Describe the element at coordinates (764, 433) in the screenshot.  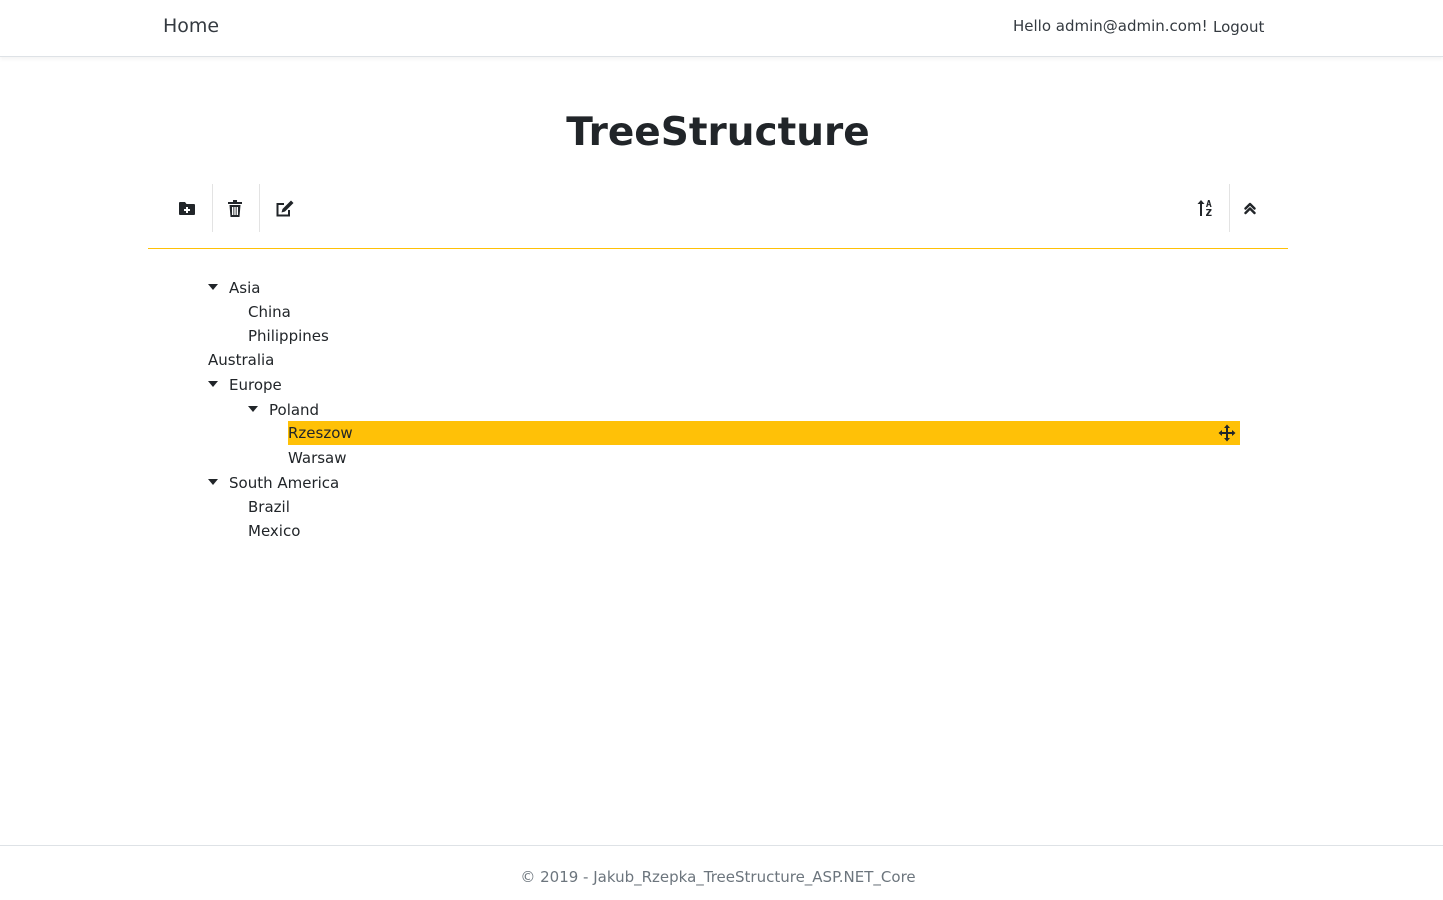
I see `tree-node-selected: Rzeszow` at that location.